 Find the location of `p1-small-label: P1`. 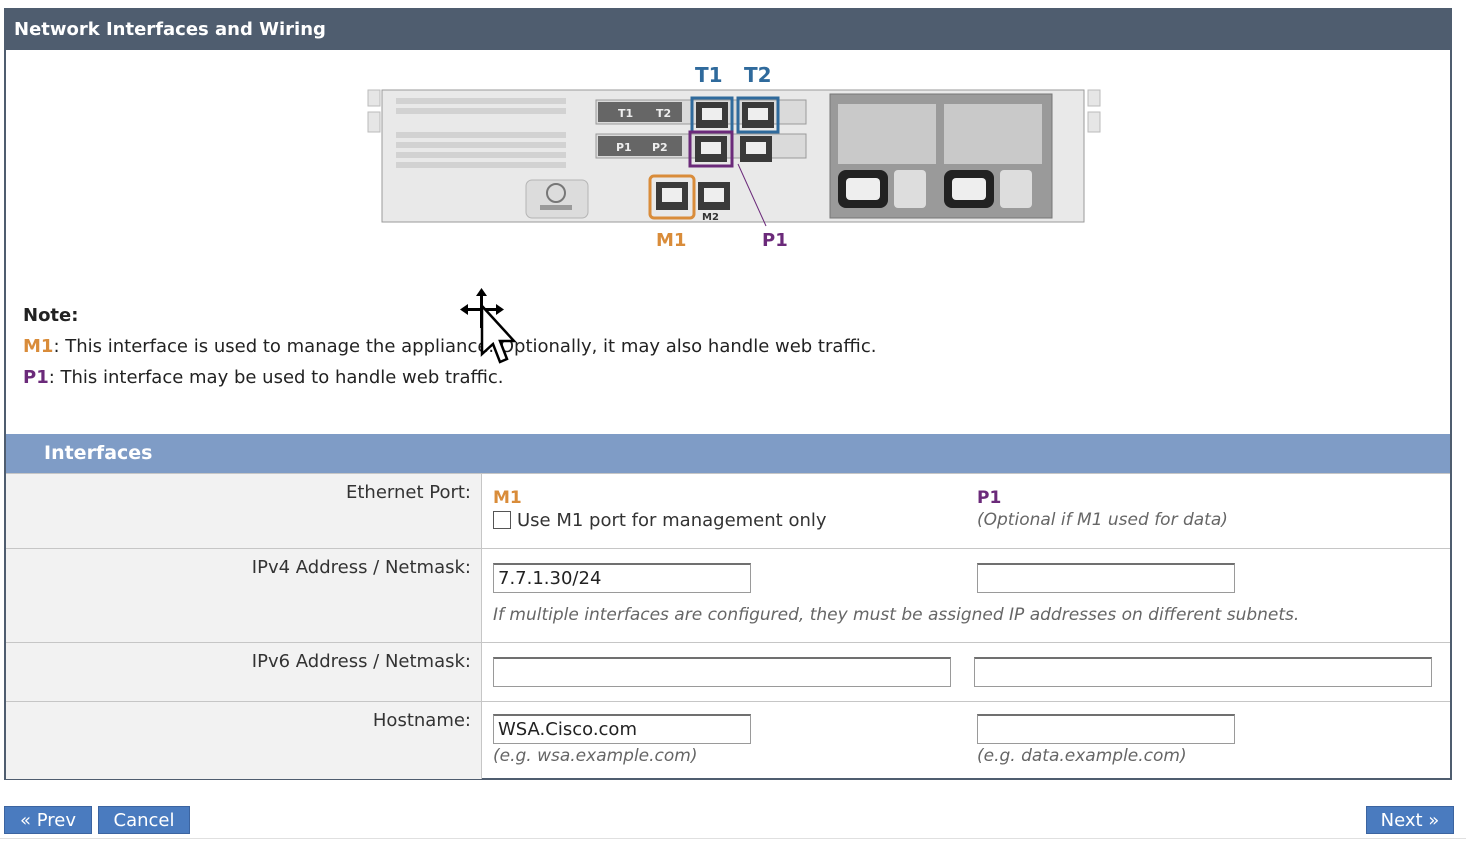

p1-small-label: P1 is located at coordinates (624, 147).